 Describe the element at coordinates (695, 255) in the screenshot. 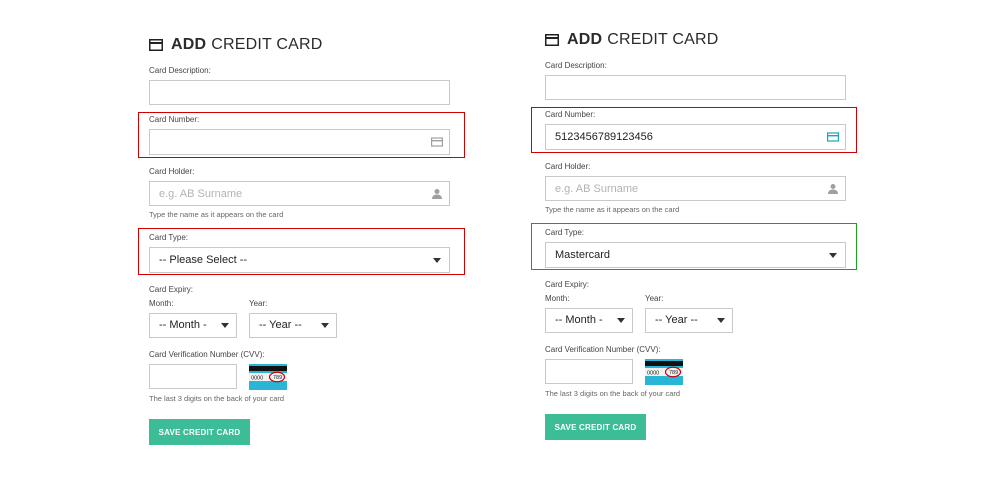

I see `card-type-select: Mastercard` at that location.